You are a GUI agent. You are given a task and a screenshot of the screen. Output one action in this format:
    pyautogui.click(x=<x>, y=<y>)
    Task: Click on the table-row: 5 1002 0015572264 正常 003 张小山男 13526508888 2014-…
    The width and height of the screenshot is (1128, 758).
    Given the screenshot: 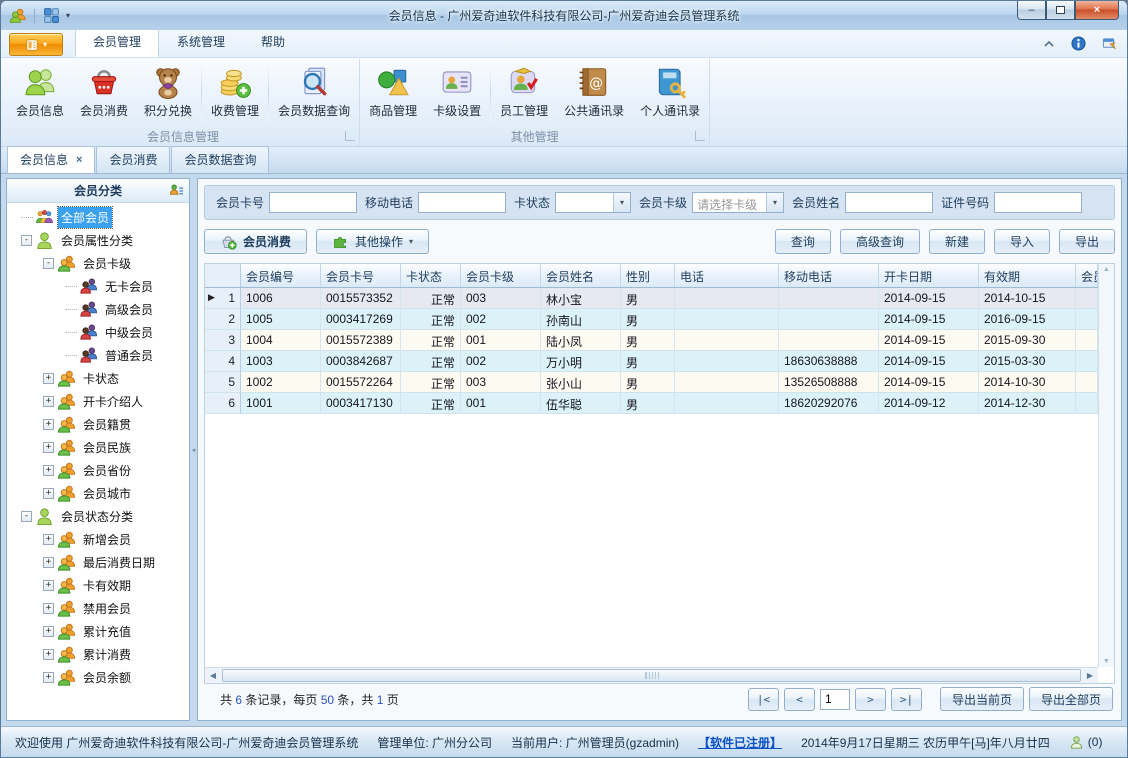 What is the action you would take?
    pyautogui.click(x=651, y=382)
    